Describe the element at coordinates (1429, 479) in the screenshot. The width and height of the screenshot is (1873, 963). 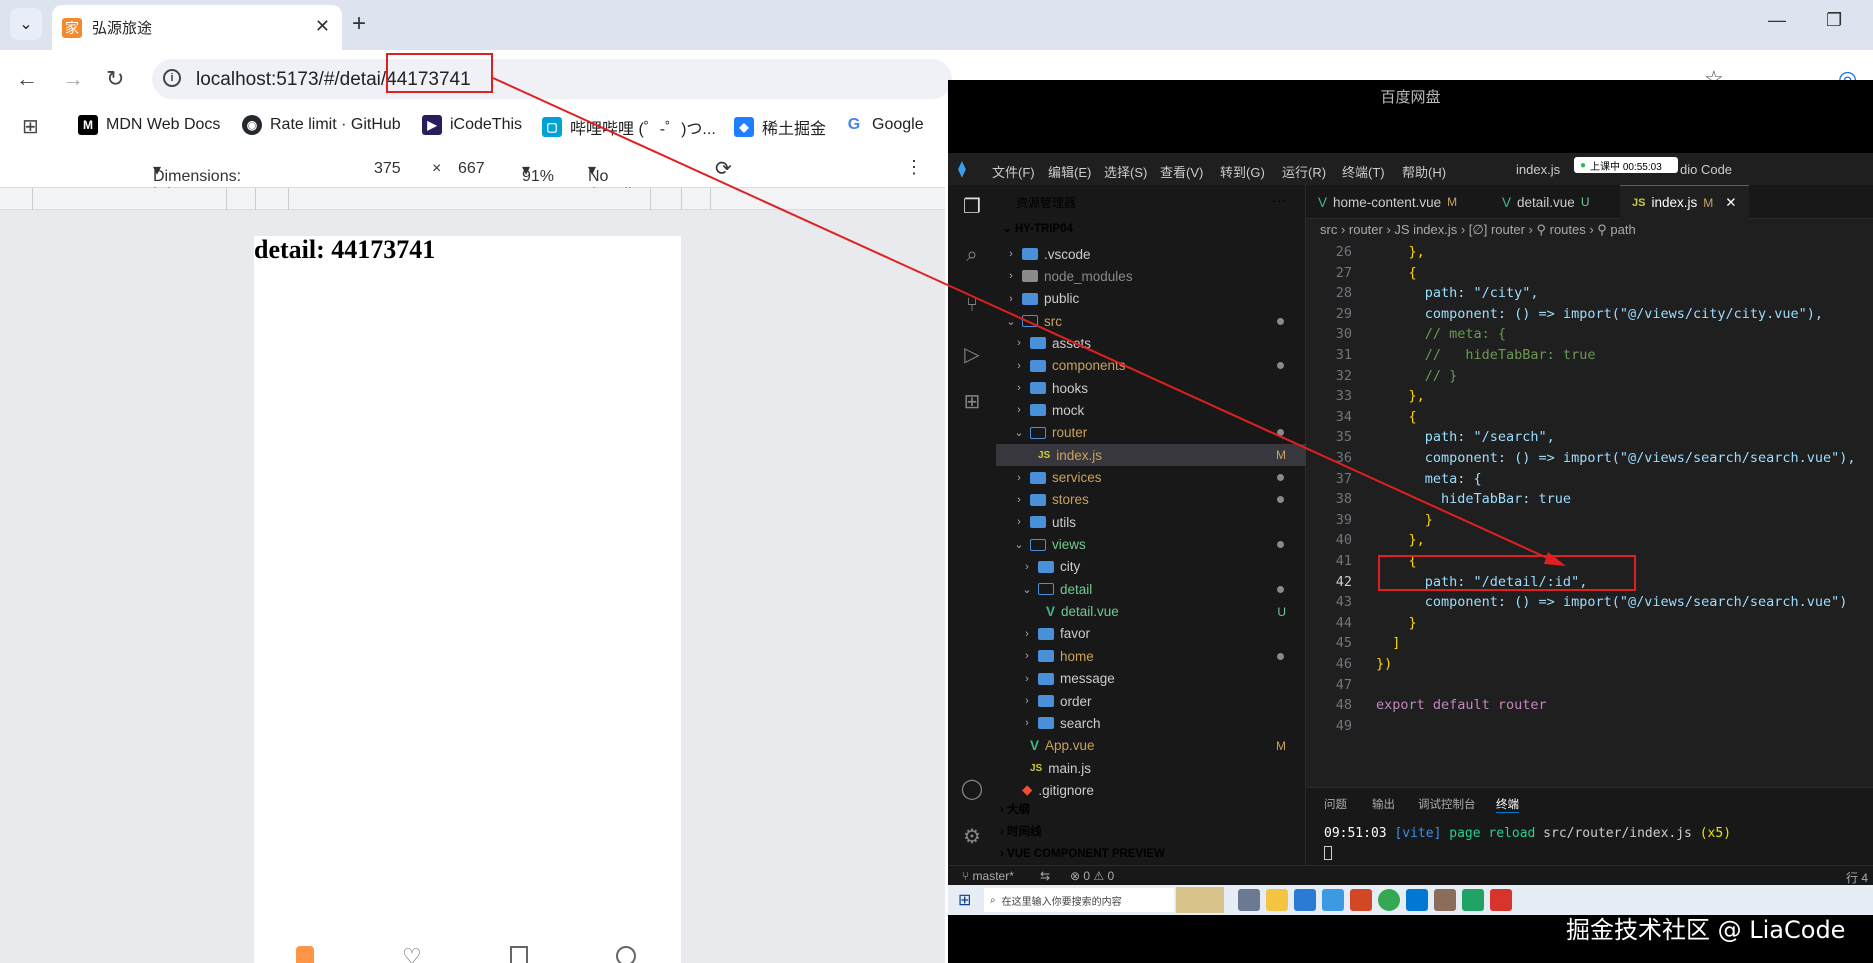
I see `code-line: meta: {` at that location.